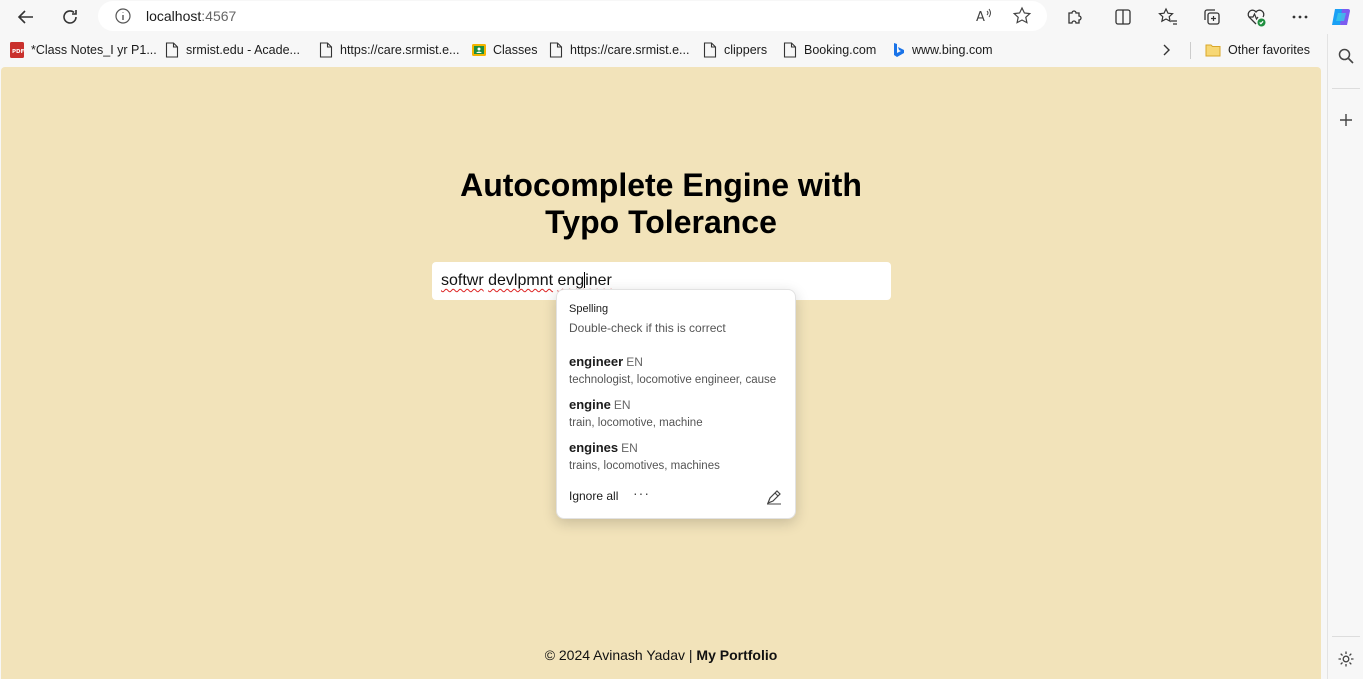 The height and width of the screenshot is (679, 1363). What do you see at coordinates (680, 455) in the screenshot?
I see `suggestion-item: engines EN trains, locomotives, machines` at bounding box center [680, 455].